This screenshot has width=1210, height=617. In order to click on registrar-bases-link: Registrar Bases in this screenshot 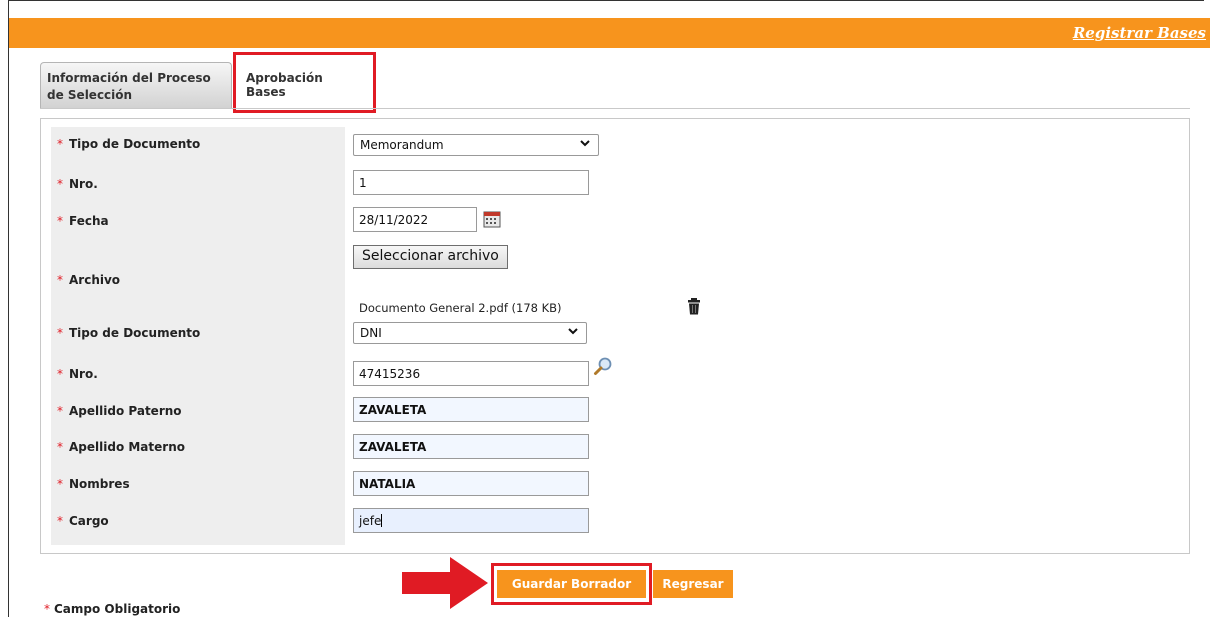, I will do `click(1139, 33)`.